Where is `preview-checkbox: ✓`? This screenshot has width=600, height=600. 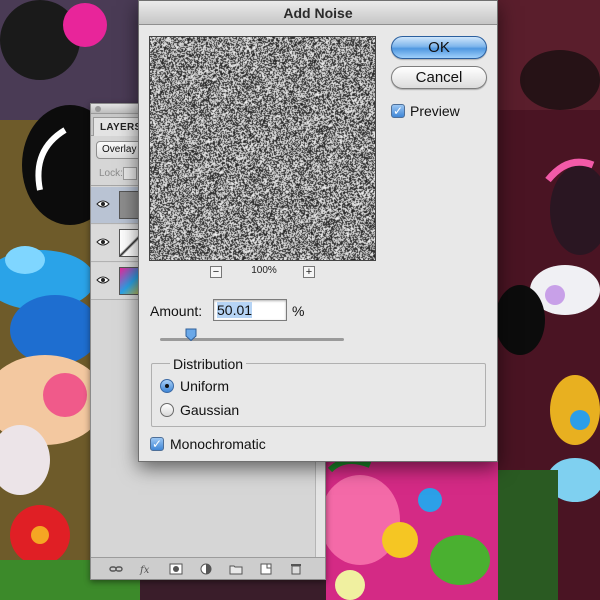
preview-checkbox: ✓ is located at coordinates (398, 111).